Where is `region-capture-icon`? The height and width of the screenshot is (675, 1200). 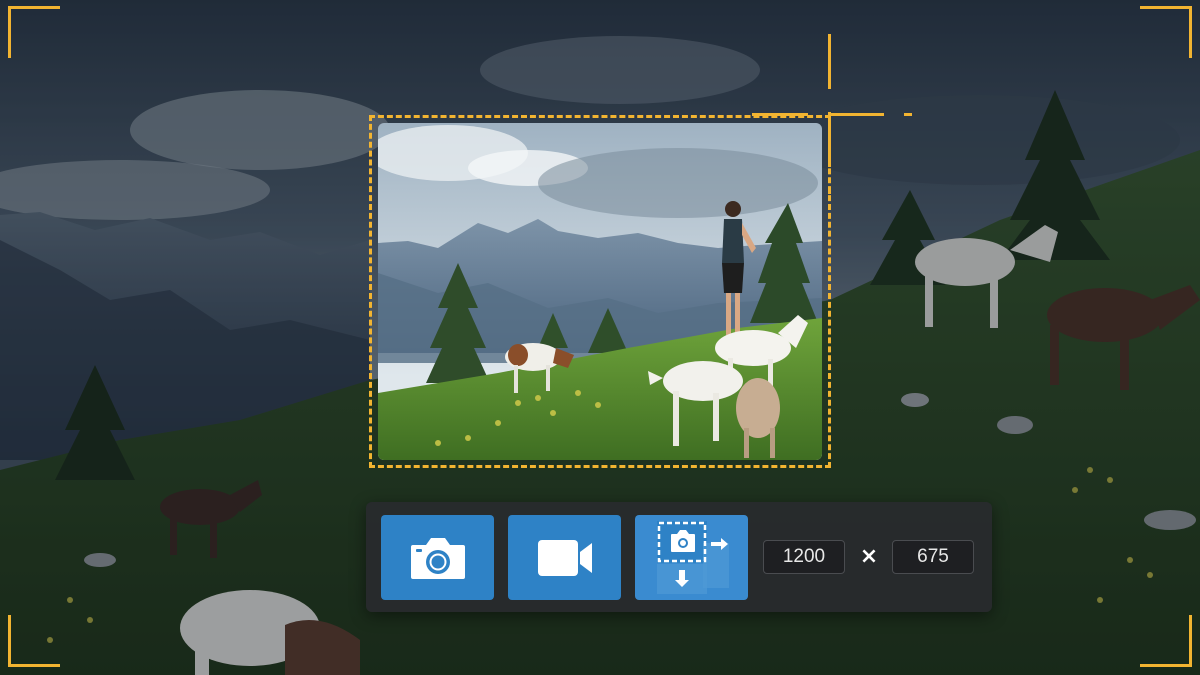
region-capture-icon is located at coordinates (692, 557).